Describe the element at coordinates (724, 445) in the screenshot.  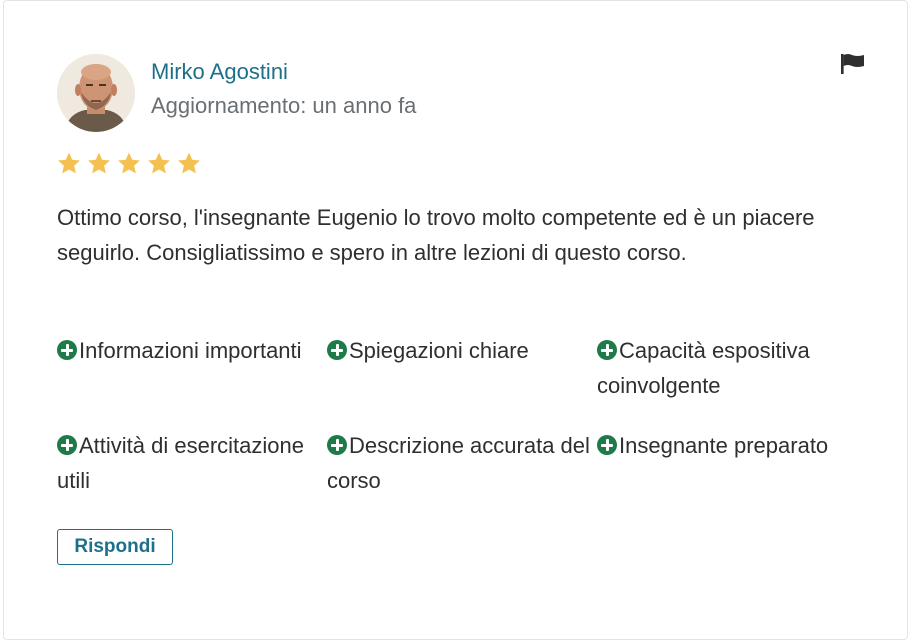
I see `tag-label: Insegnante preparato` at that location.